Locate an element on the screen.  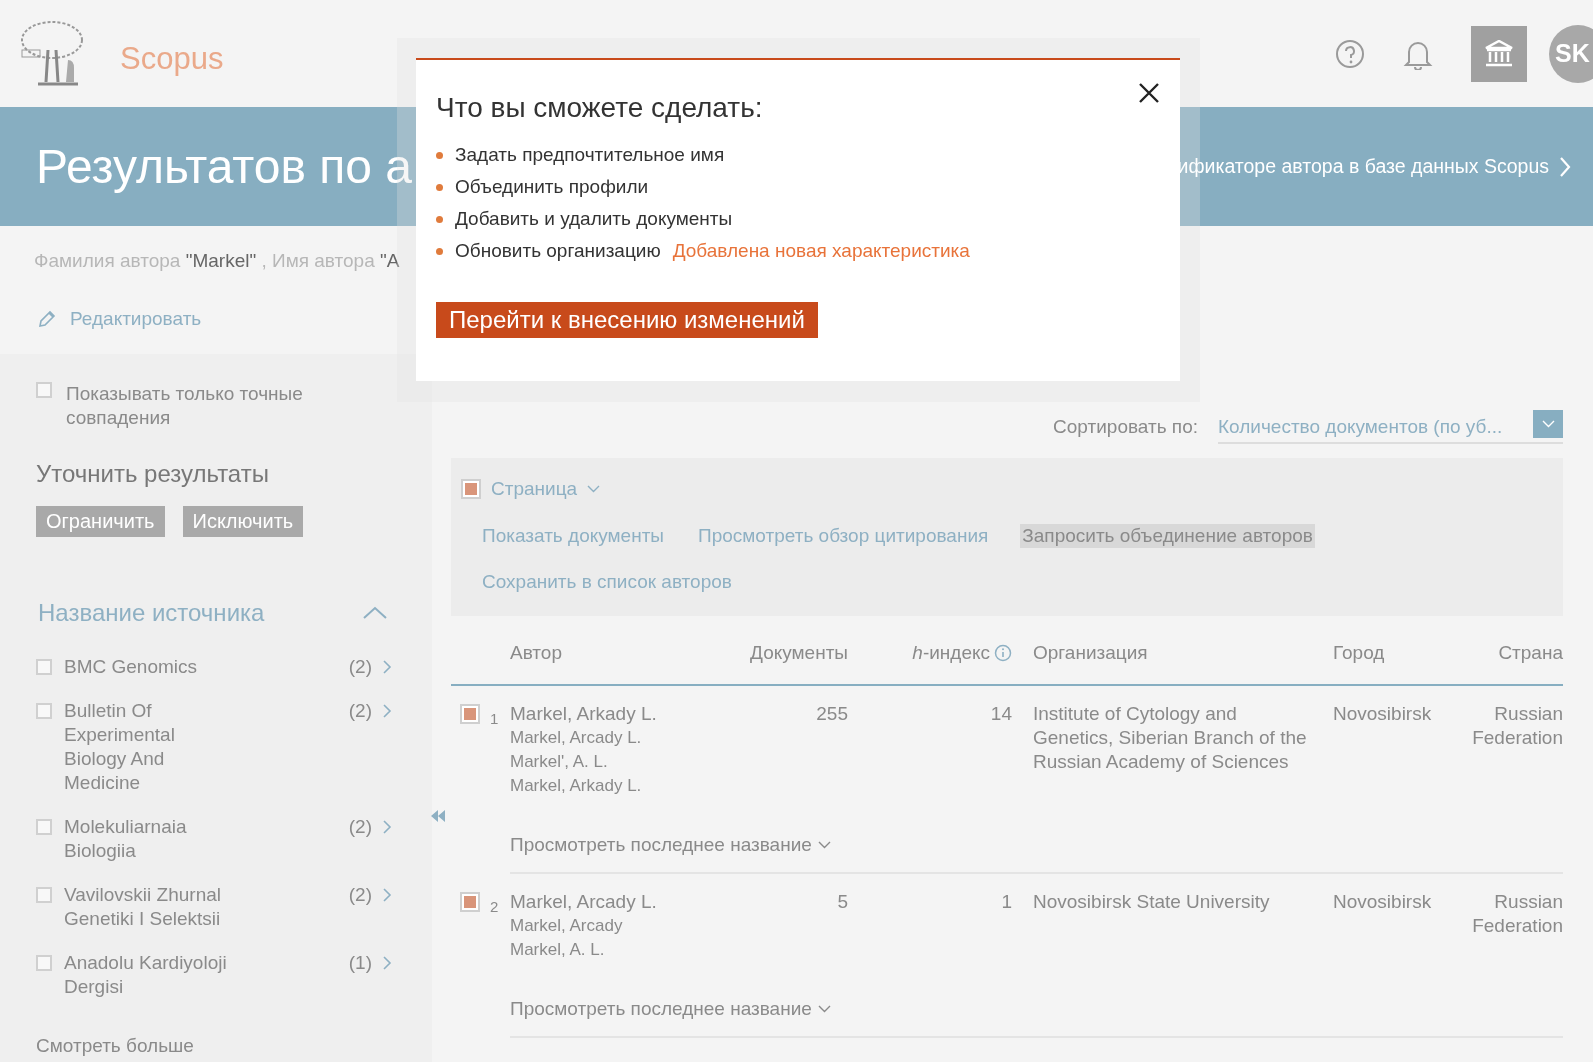
table-cell: Institute of Cytology and Genetics, Siberian Branch of the Russian Academy of Sciences is located at coordinates (1170, 737).